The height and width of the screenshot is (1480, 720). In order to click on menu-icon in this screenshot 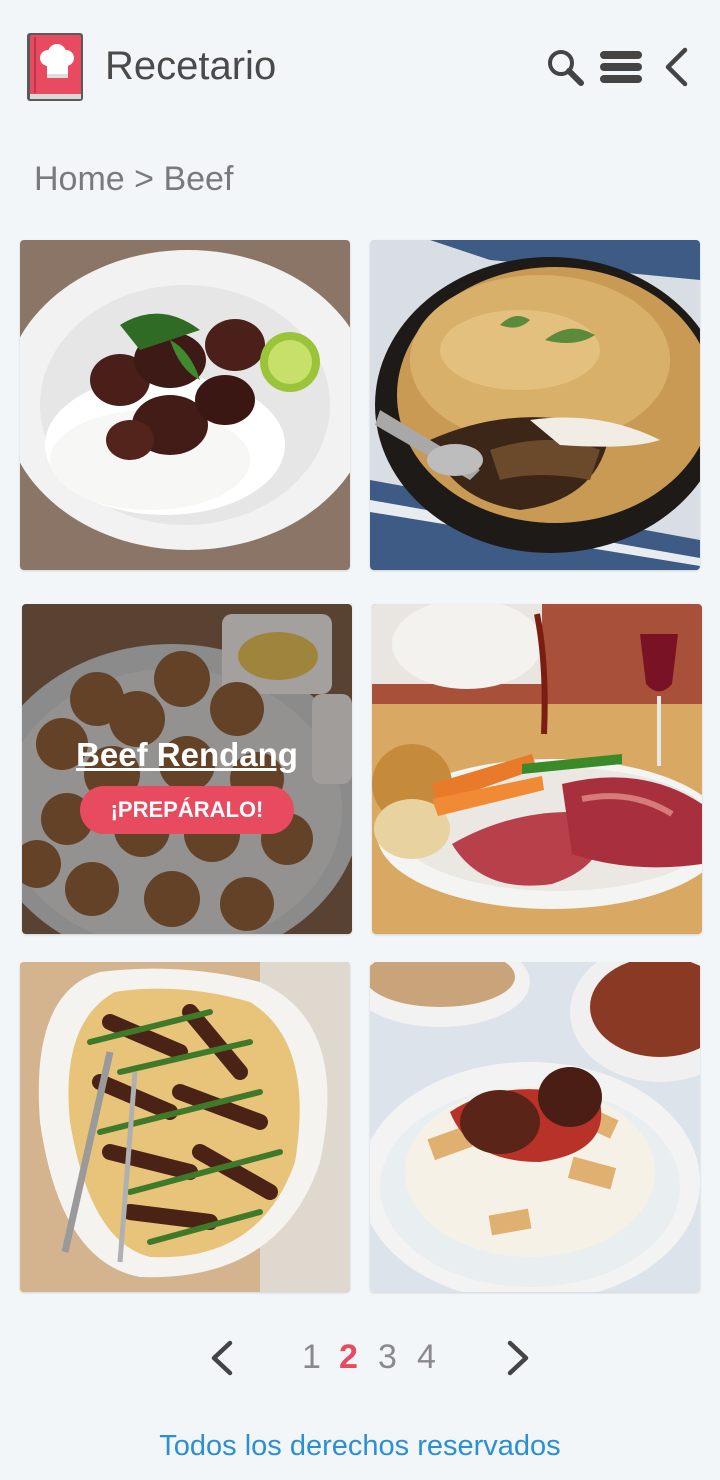, I will do `click(621, 67)`.